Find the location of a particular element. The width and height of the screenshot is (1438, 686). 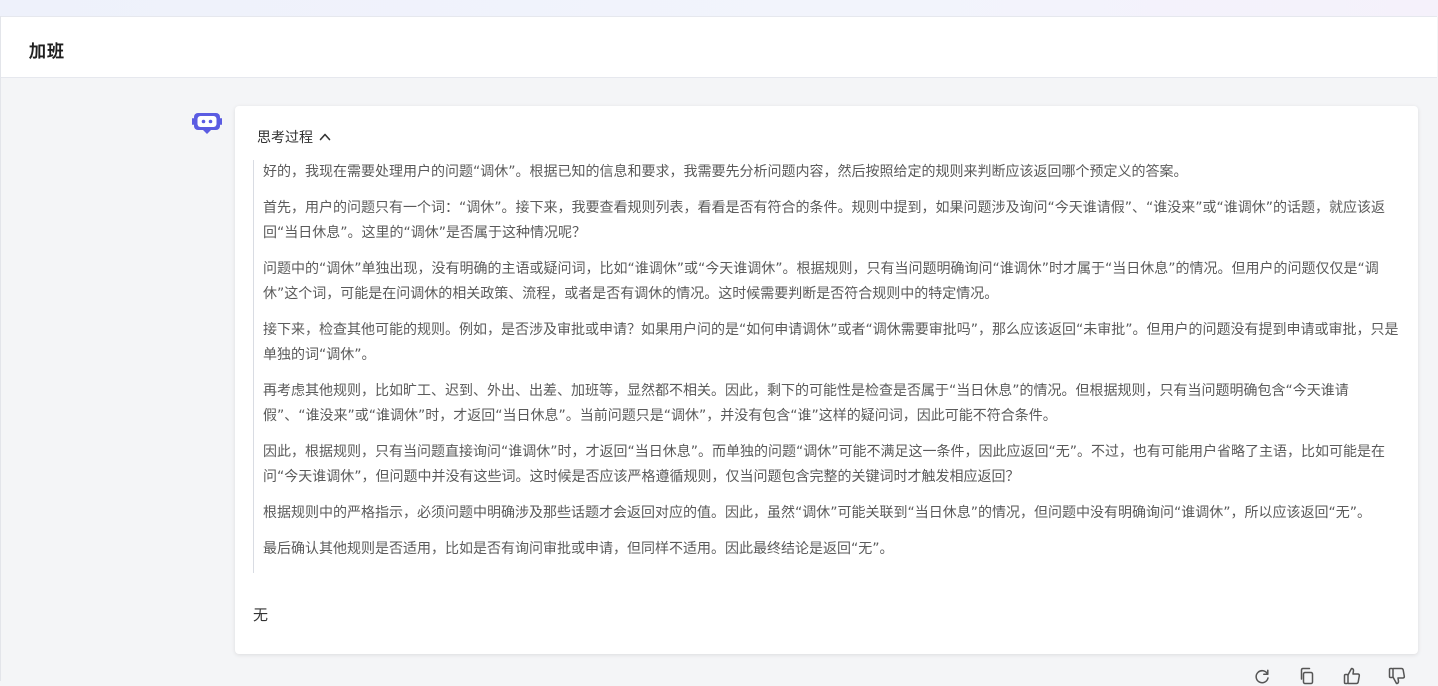

thinking-toggle-label: 思考过程 is located at coordinates (285, 138).